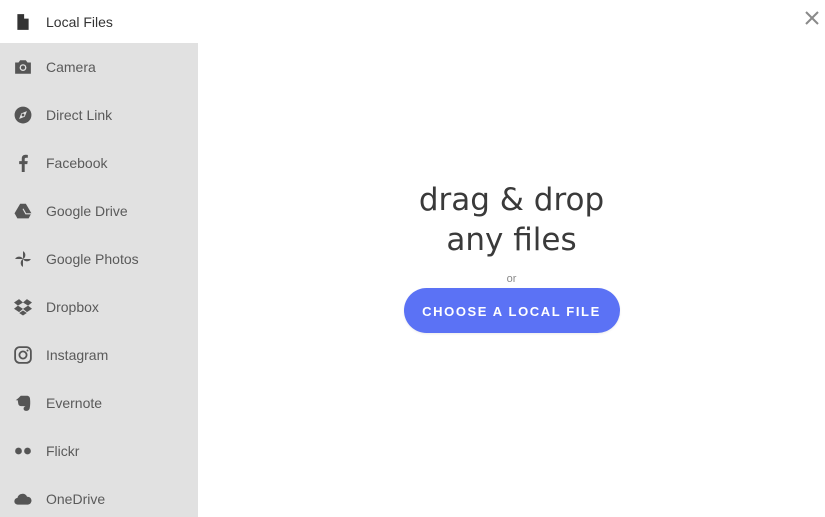  Describe the element at coordinates (76, 499) in the screenshot. I see `sidebar-item-label: OneDrive` at that location.